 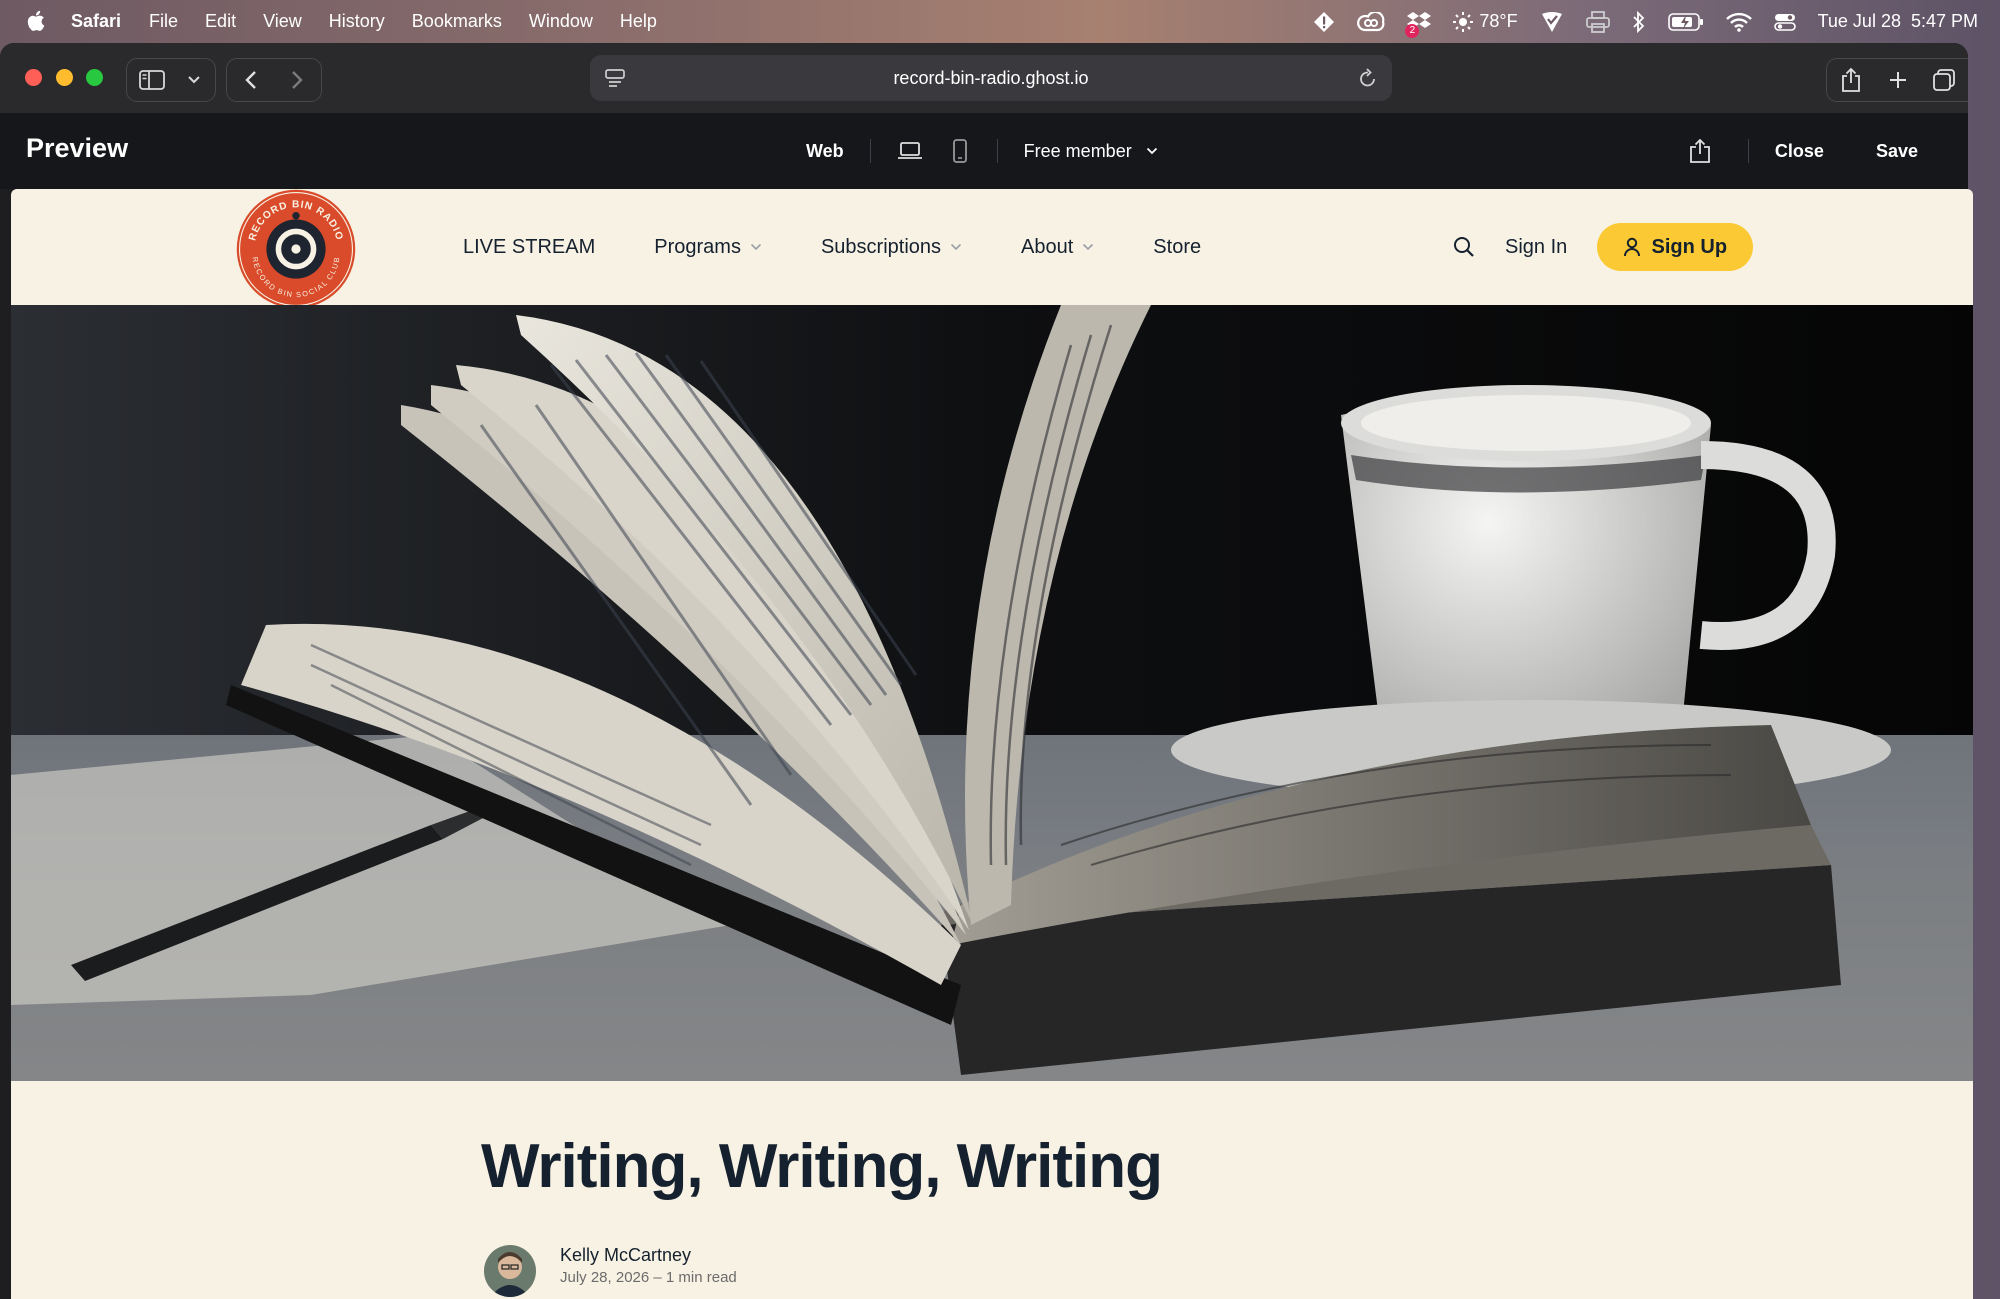 I want to click on close-preview-button: Close, so click(x=1799, y=151).